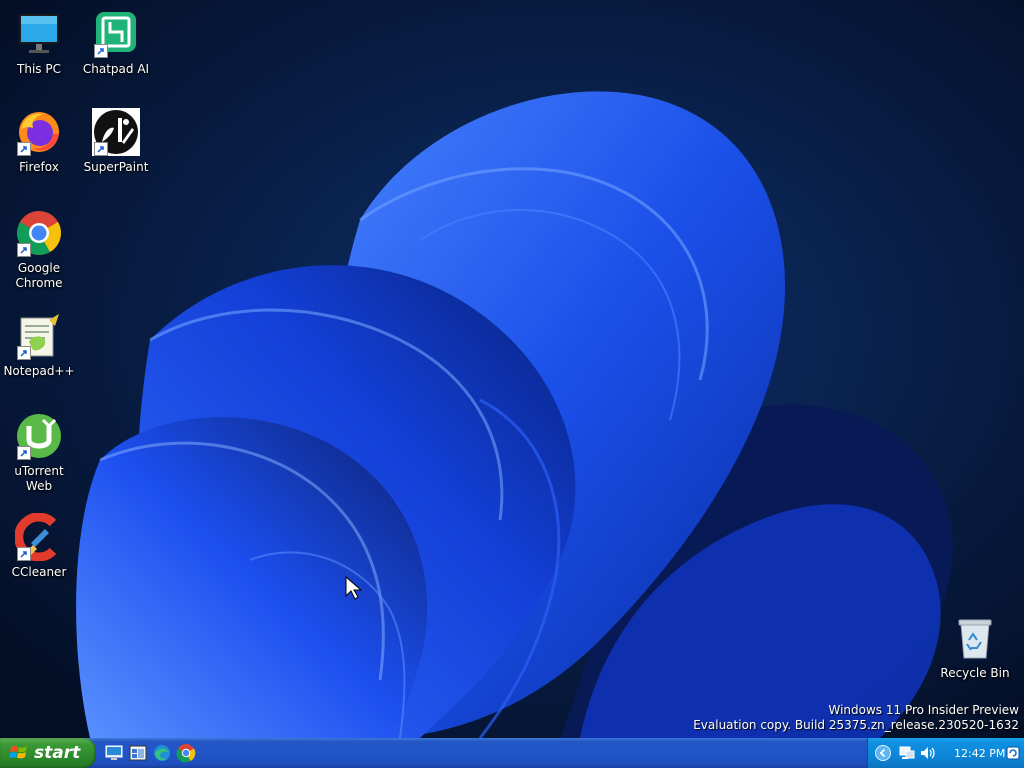  I want to click on superpaint-icon, so click(116, 132).